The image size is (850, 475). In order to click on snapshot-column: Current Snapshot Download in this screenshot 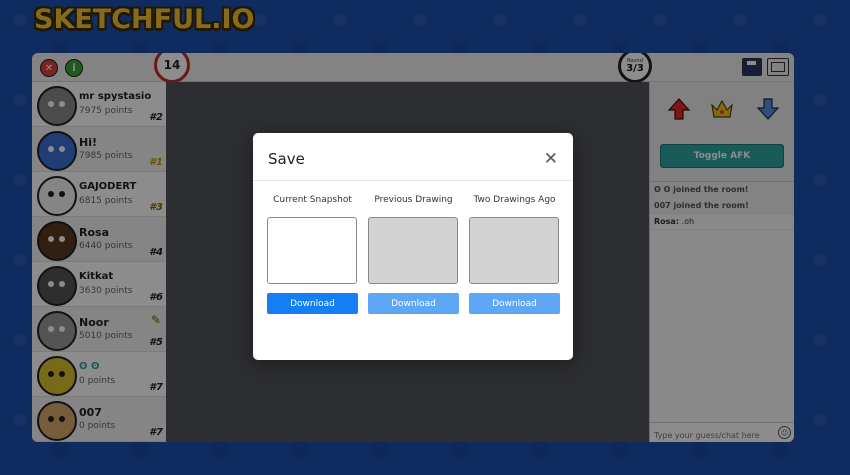, I will do `click(312, 254)`.